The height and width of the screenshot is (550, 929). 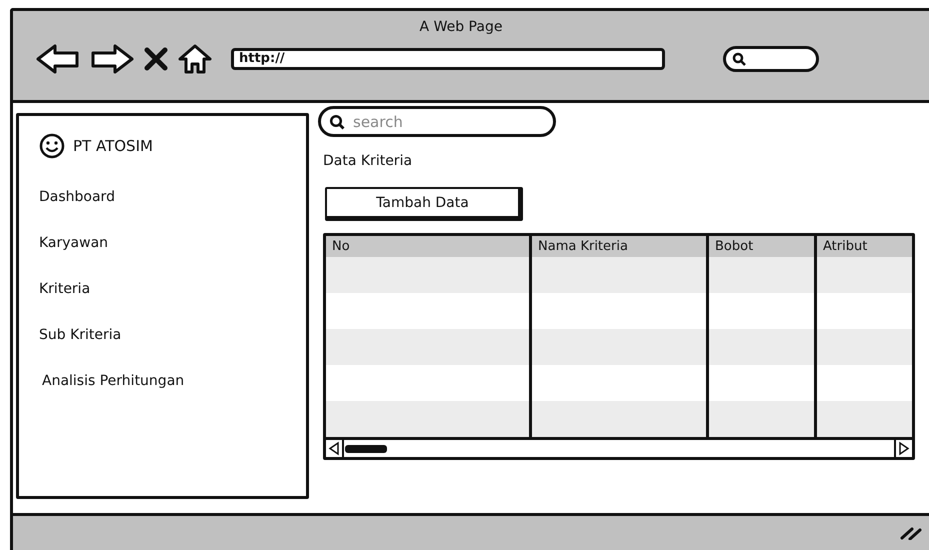 What do you see at coordinates (58, 59) in the screenshot?
I see `back-arrow-icon` at bounding box center [58, 59].